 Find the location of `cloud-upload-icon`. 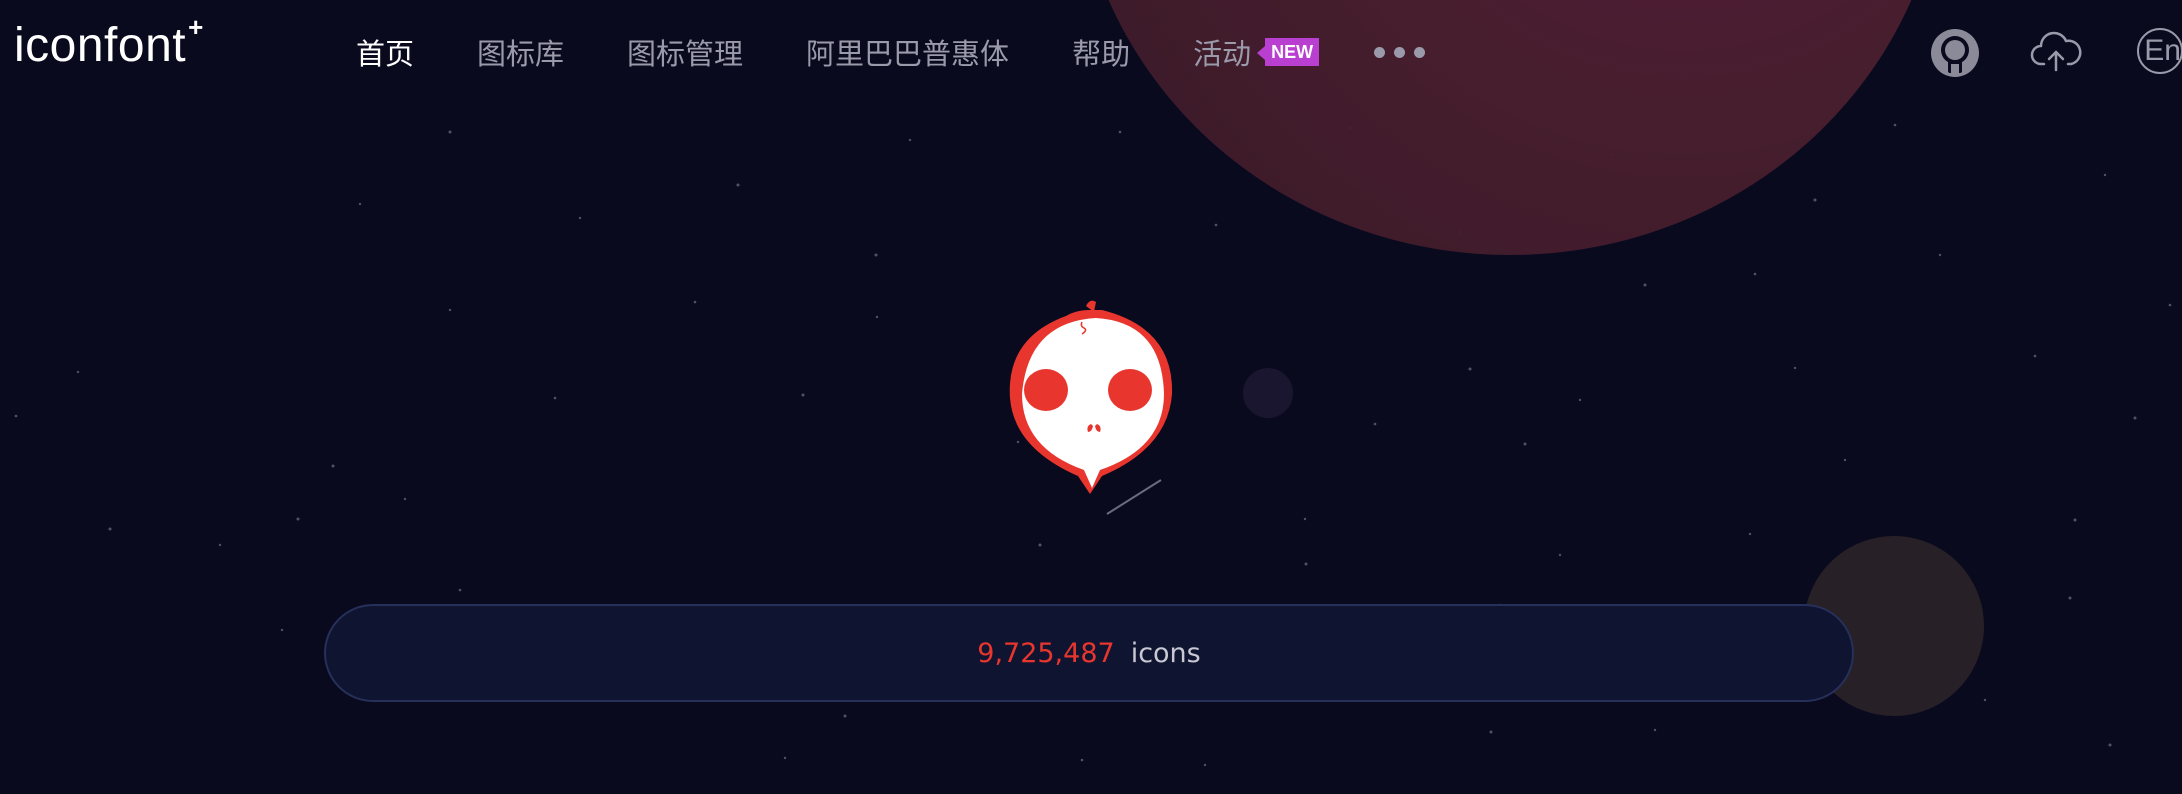

cloud-upload-icon is located at coordinates (2056, 53).